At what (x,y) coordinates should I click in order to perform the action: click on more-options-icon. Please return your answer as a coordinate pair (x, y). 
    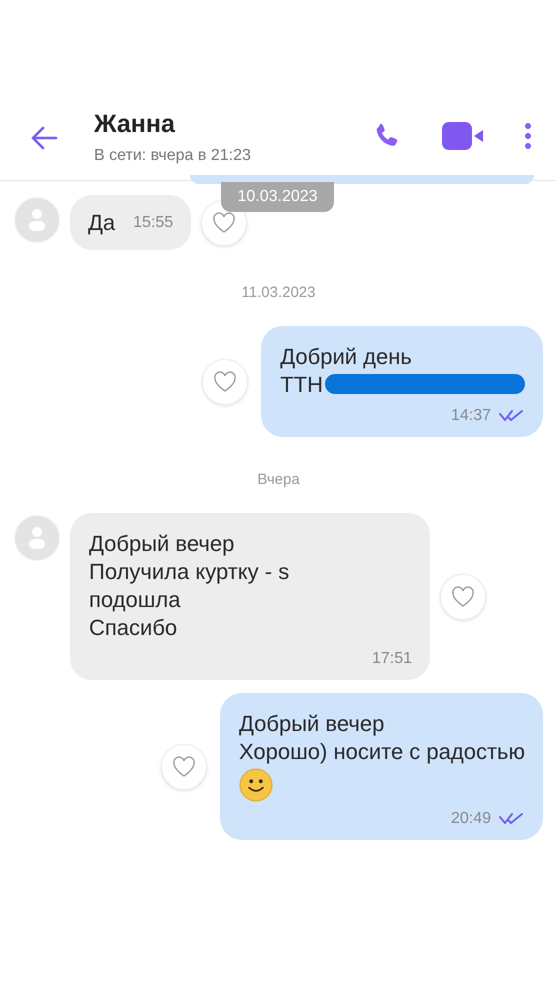
    Looking at the image, I should click on (528, 136).